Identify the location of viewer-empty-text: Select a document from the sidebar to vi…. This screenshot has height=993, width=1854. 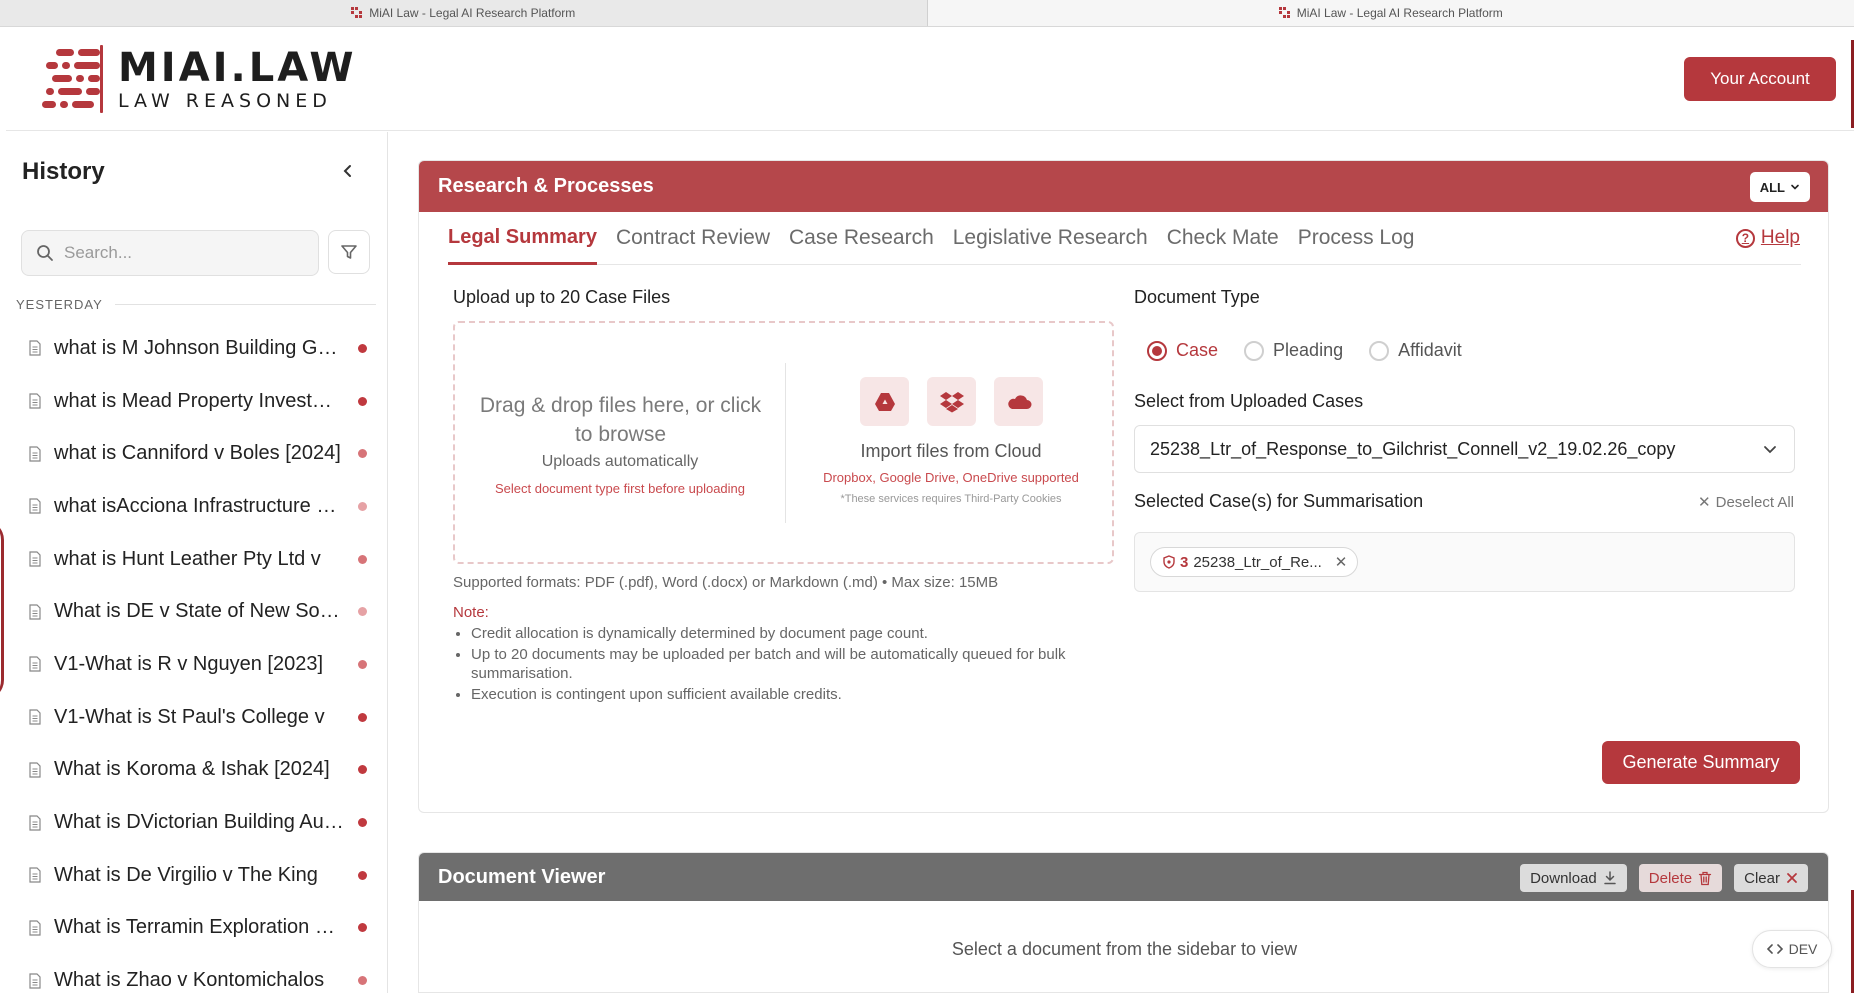
(1124, 949).